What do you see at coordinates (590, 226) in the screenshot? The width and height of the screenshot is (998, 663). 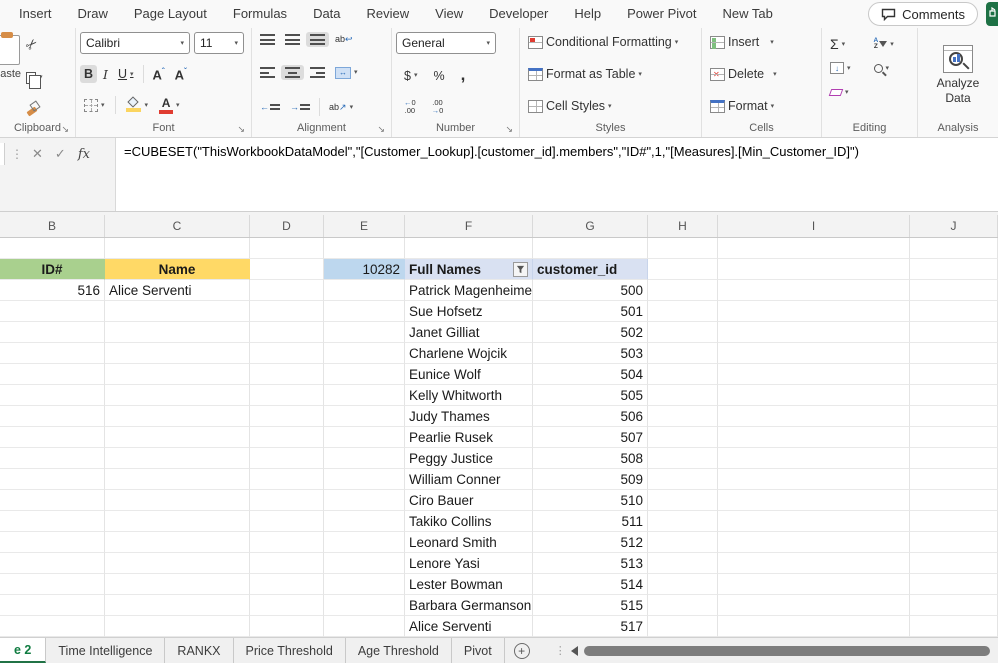 I see `column-header-G: G` at bounding box center [590, 226].